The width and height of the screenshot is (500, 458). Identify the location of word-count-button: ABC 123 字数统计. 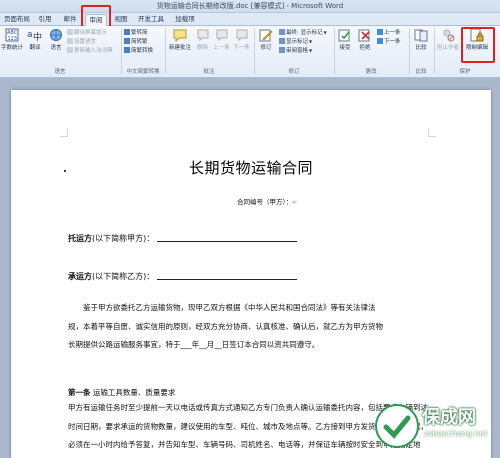
(12, 39).